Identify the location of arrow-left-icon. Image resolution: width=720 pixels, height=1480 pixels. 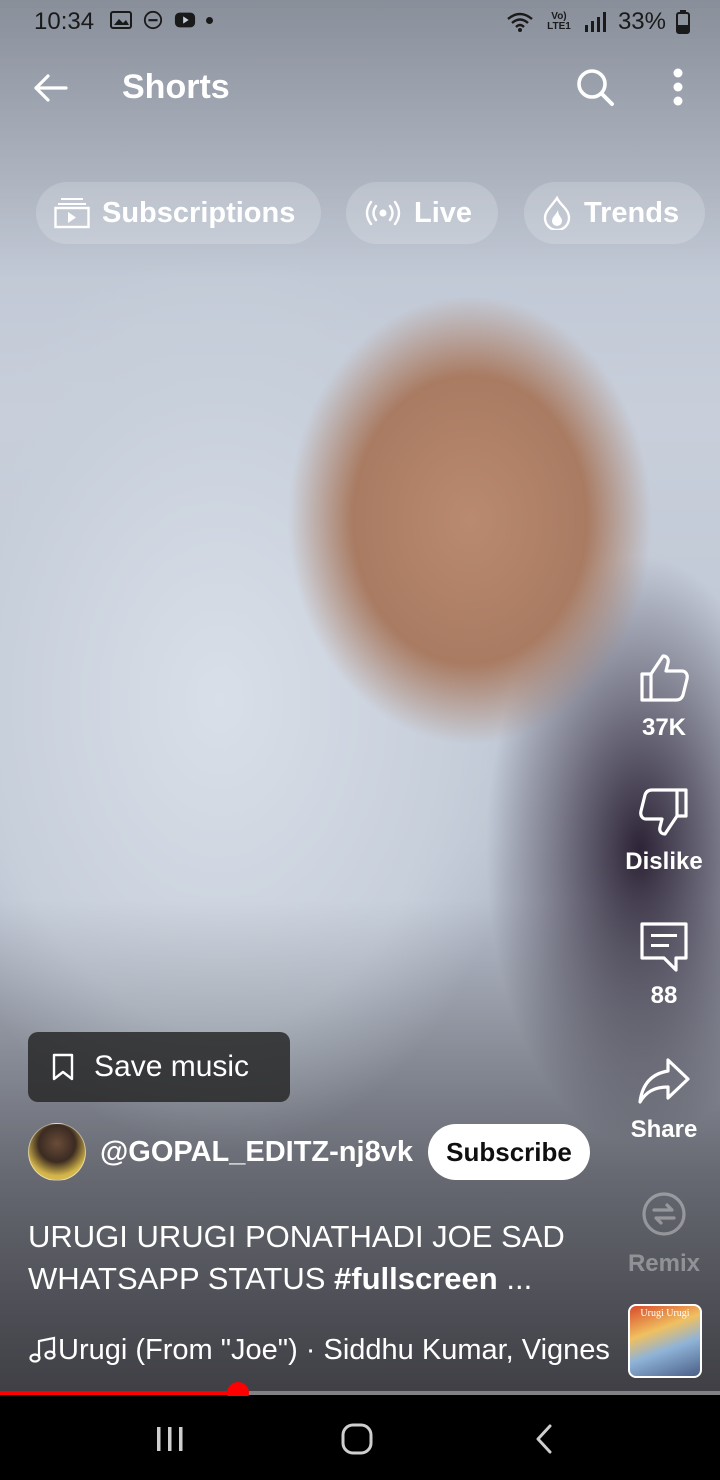
(51, 88).